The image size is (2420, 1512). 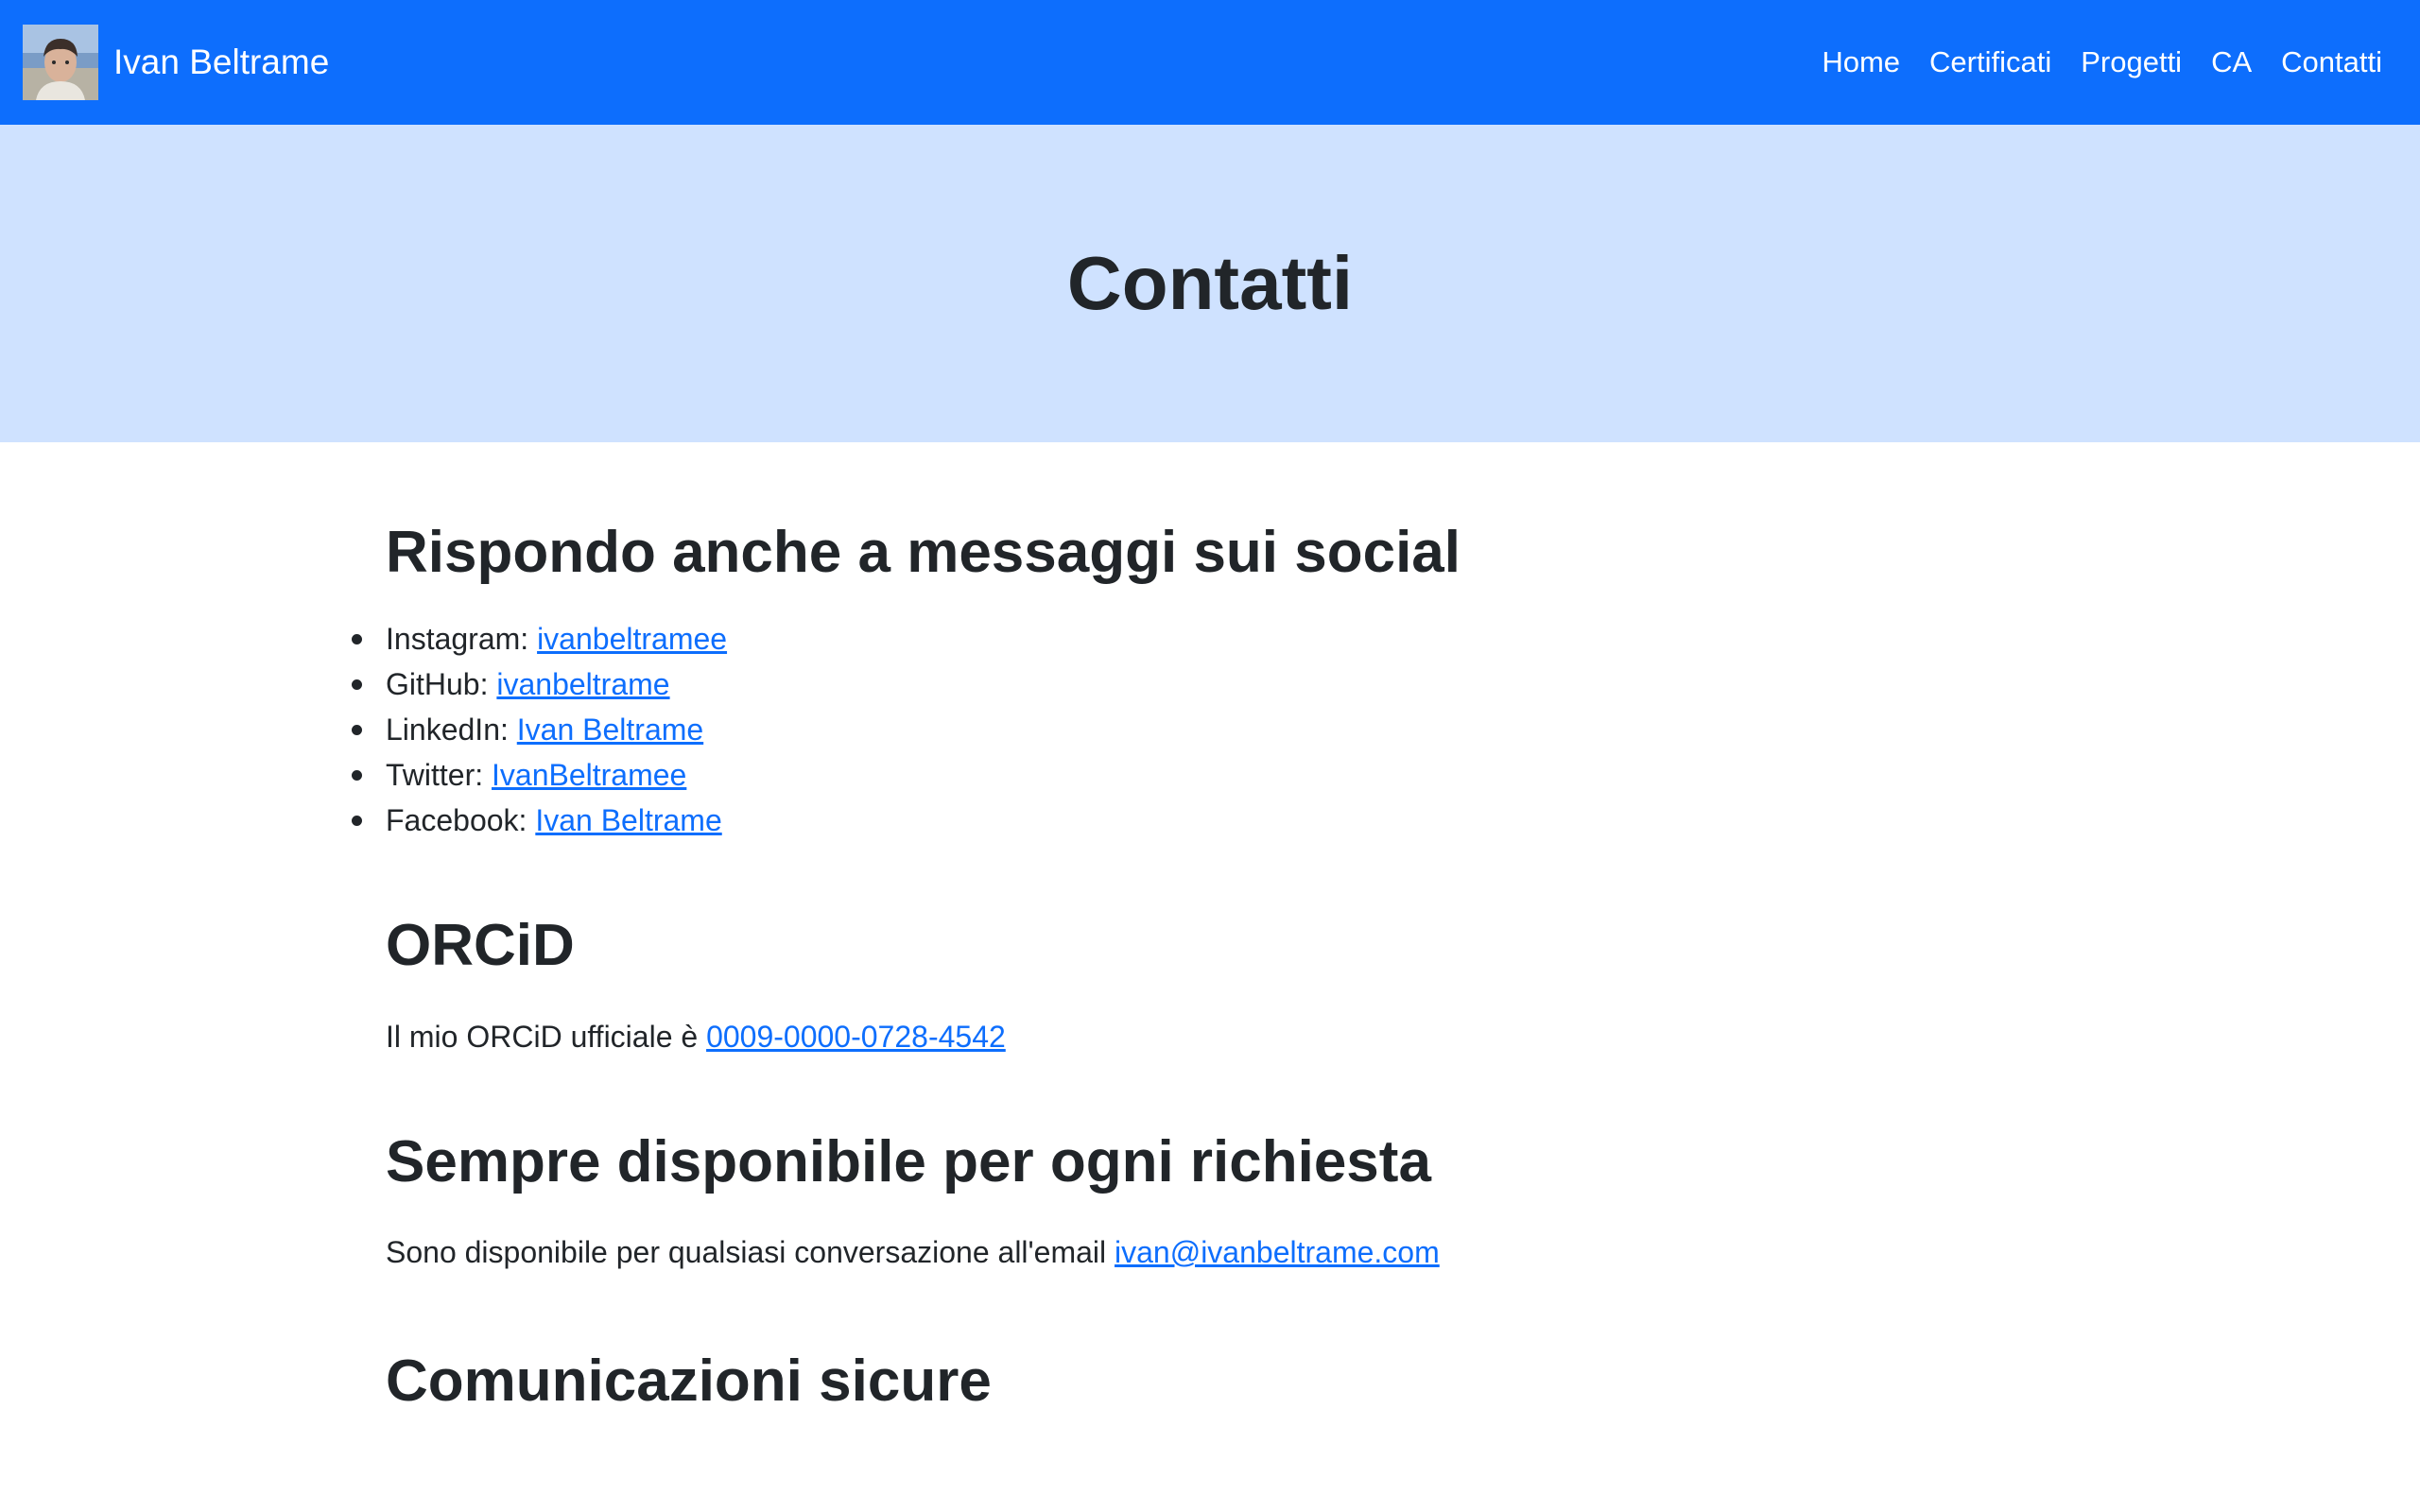 What do you see at coordinates (2131, 62) in the screenshot?
I see `nav-link-progetti: Progetti` at bounding box center [2131, 62].